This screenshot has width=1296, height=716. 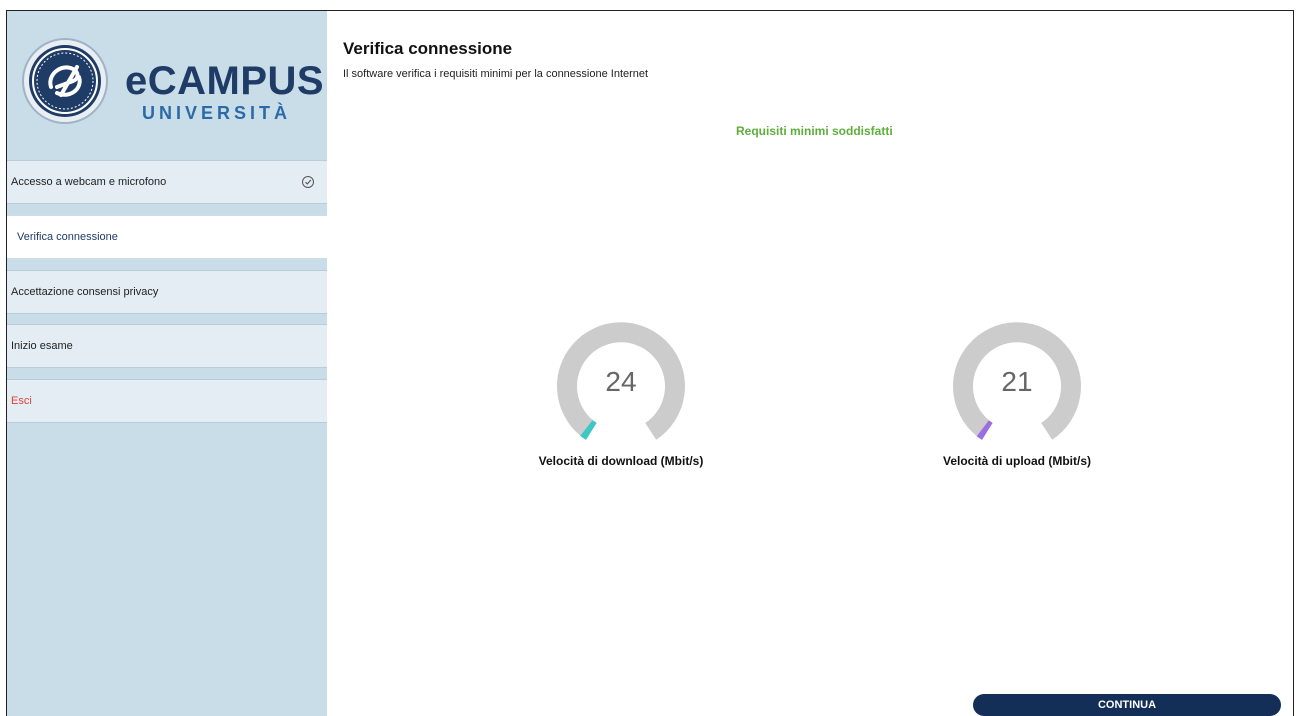 What do you see at coordinates (167, 401) in the screenshot?
I see `sidebar-item-exit: Esci` at bounding box center [167, 401].